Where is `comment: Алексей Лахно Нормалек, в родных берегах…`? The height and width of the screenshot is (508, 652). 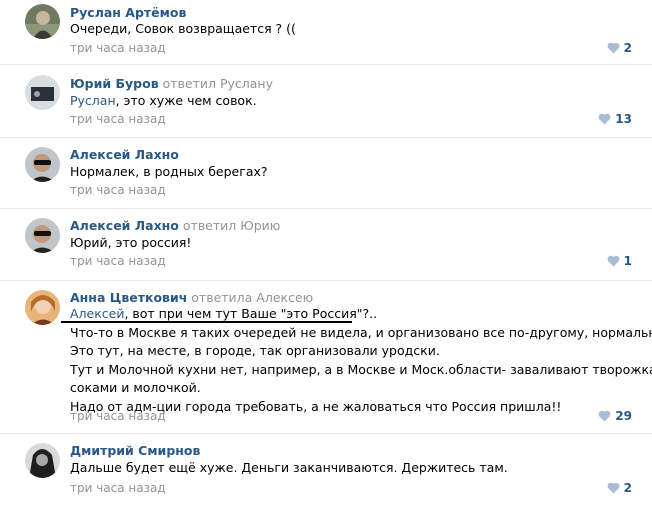
comment: Алексей Лахно Нормалек, в родных берегах… is located at coordinates (326, 173).